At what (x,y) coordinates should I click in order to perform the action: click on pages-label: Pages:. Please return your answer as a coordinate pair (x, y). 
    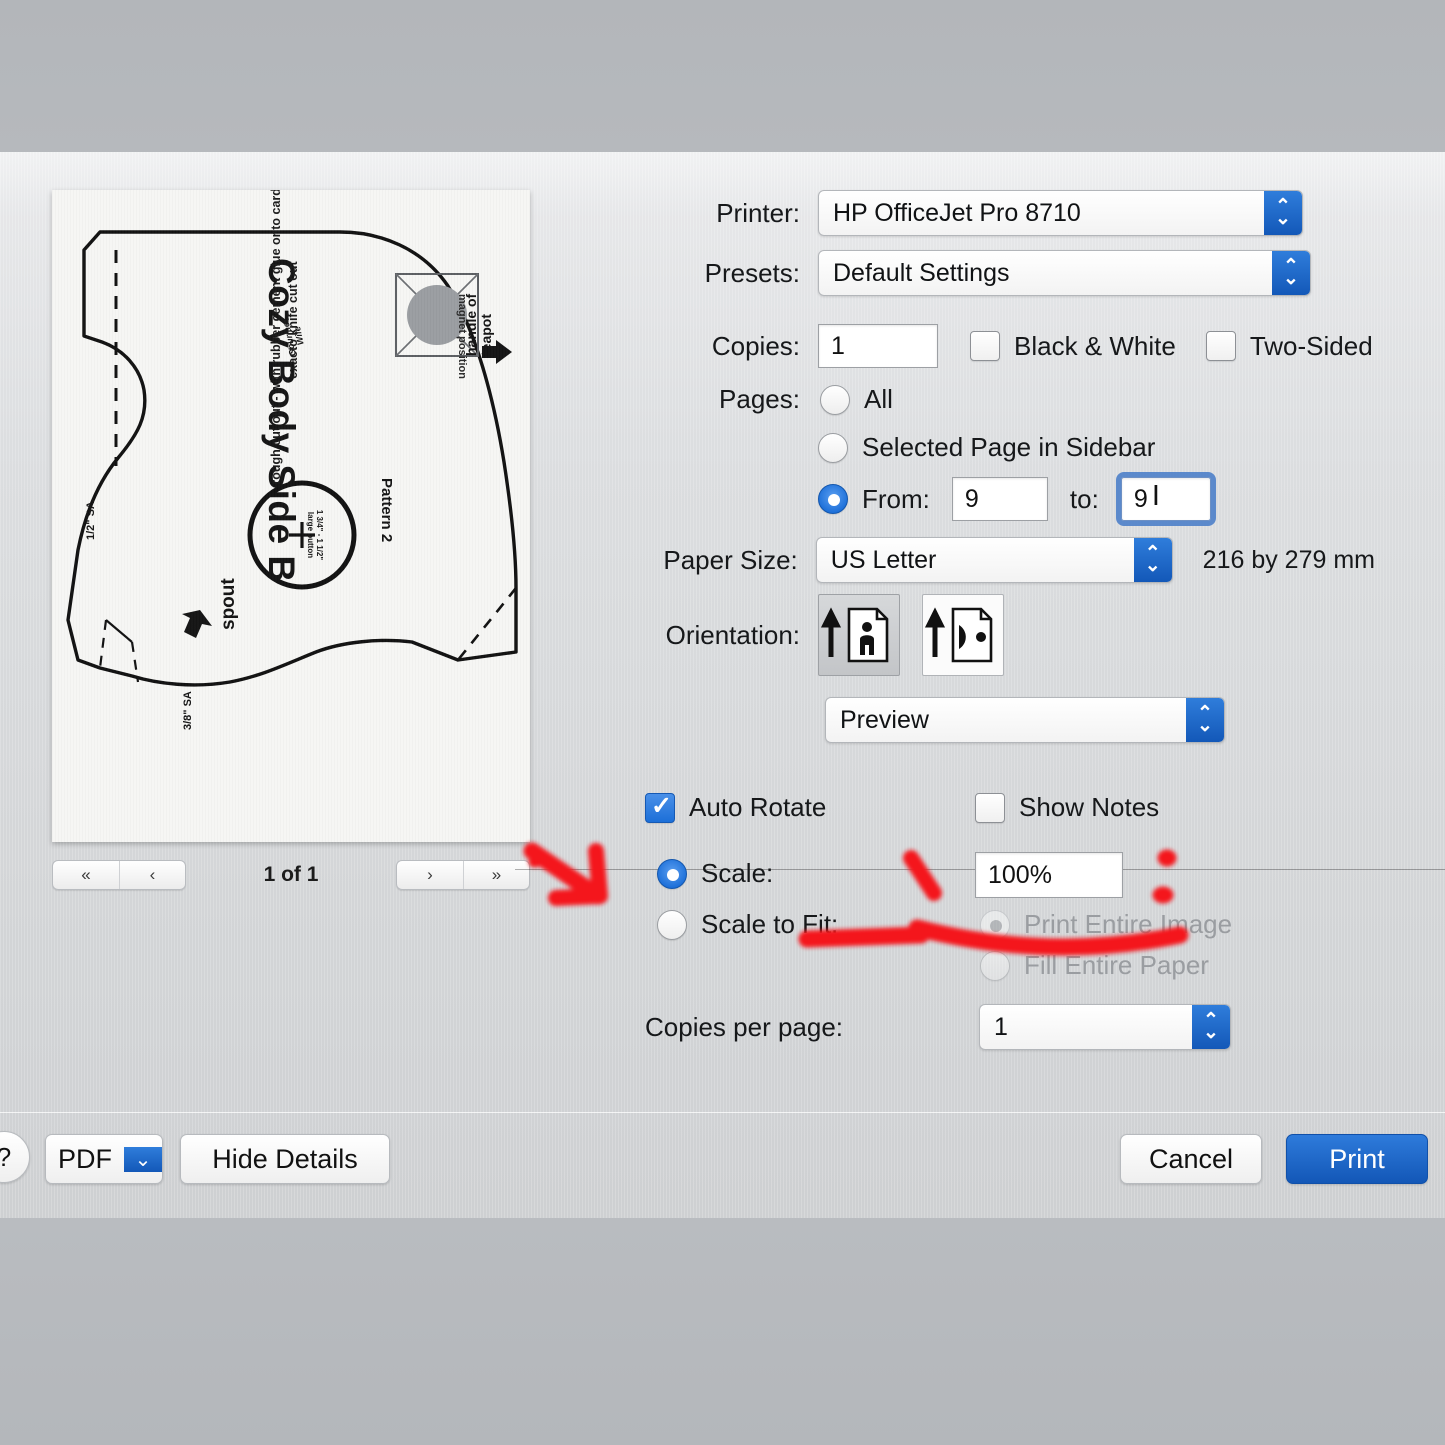
    Looking at the image, I should click on (759, 399).